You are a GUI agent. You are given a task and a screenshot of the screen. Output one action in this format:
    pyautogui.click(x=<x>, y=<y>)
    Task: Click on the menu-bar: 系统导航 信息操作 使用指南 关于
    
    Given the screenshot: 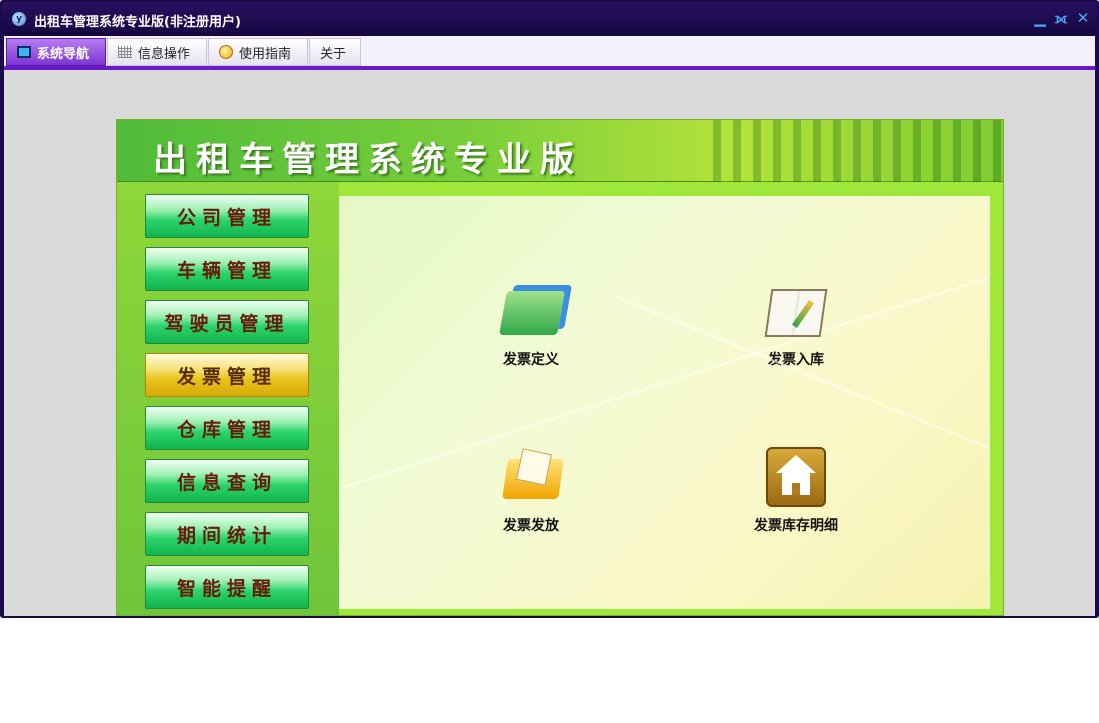 What is the action you would take?
    pyautogui.click(x=549, y=53)
    